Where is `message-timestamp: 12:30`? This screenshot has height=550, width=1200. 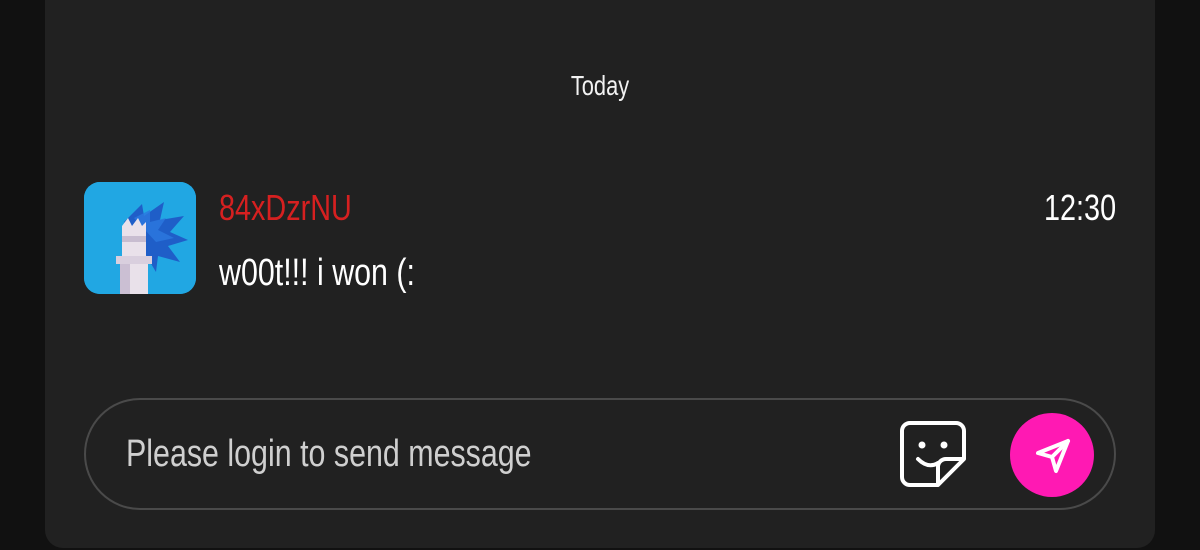 message-timestamp: 12:30 is located at coordinates (1079, 207).